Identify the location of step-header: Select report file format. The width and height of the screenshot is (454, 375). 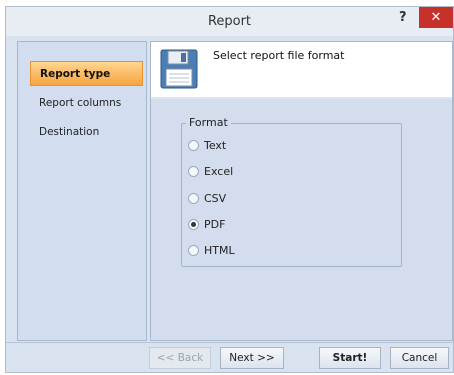
(301, 69).